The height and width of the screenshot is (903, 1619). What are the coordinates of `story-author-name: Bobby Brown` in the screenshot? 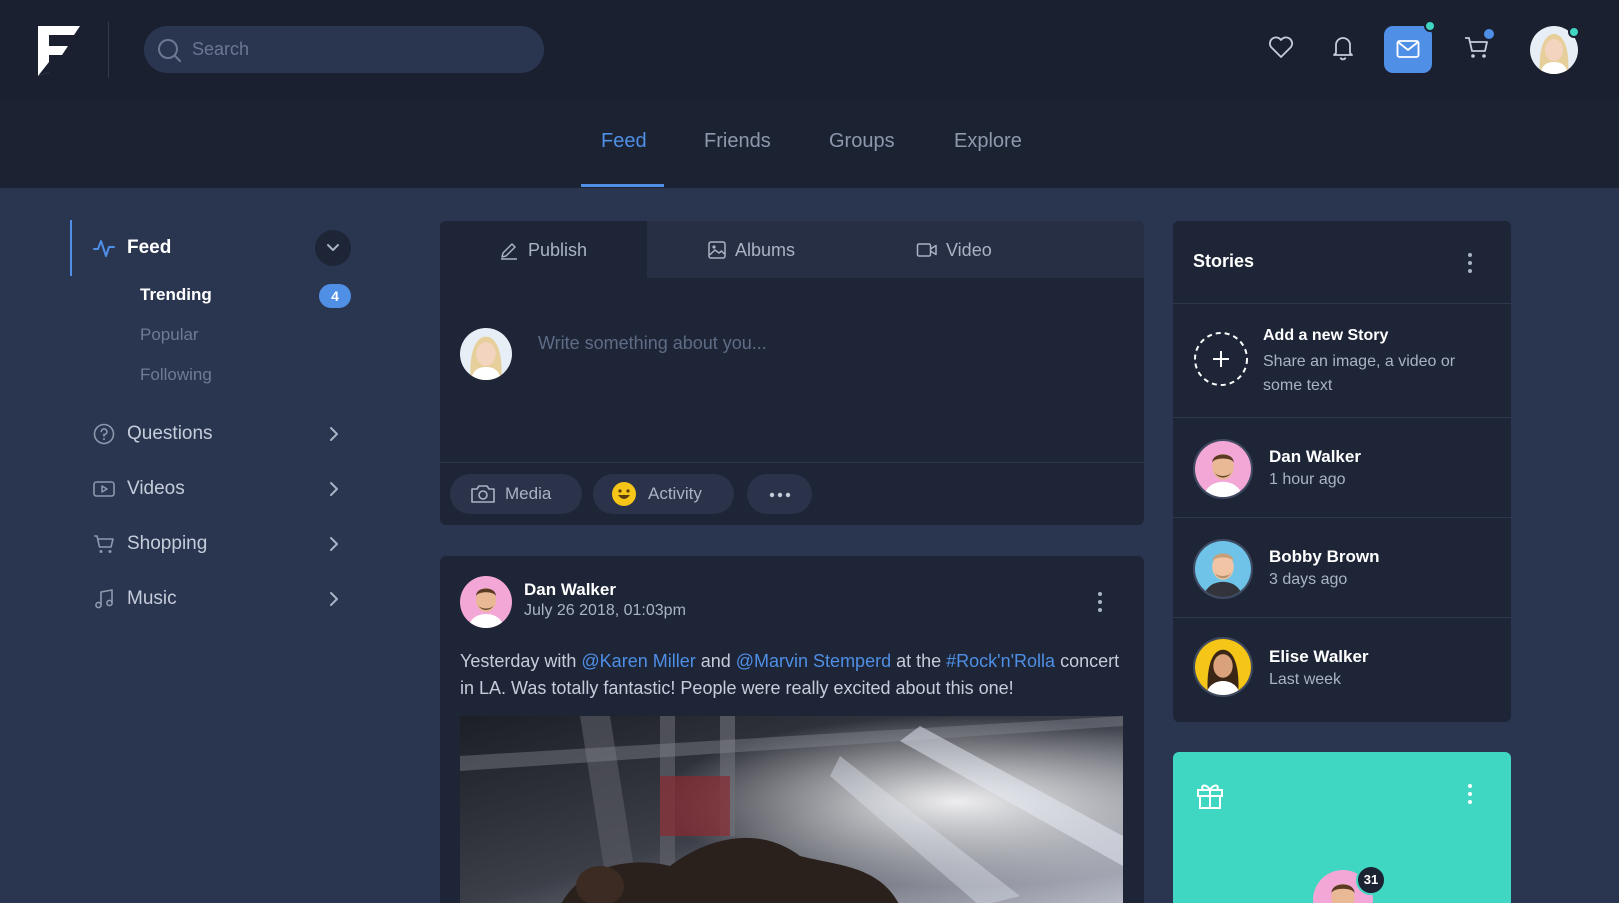 It's located at (1324, 557).